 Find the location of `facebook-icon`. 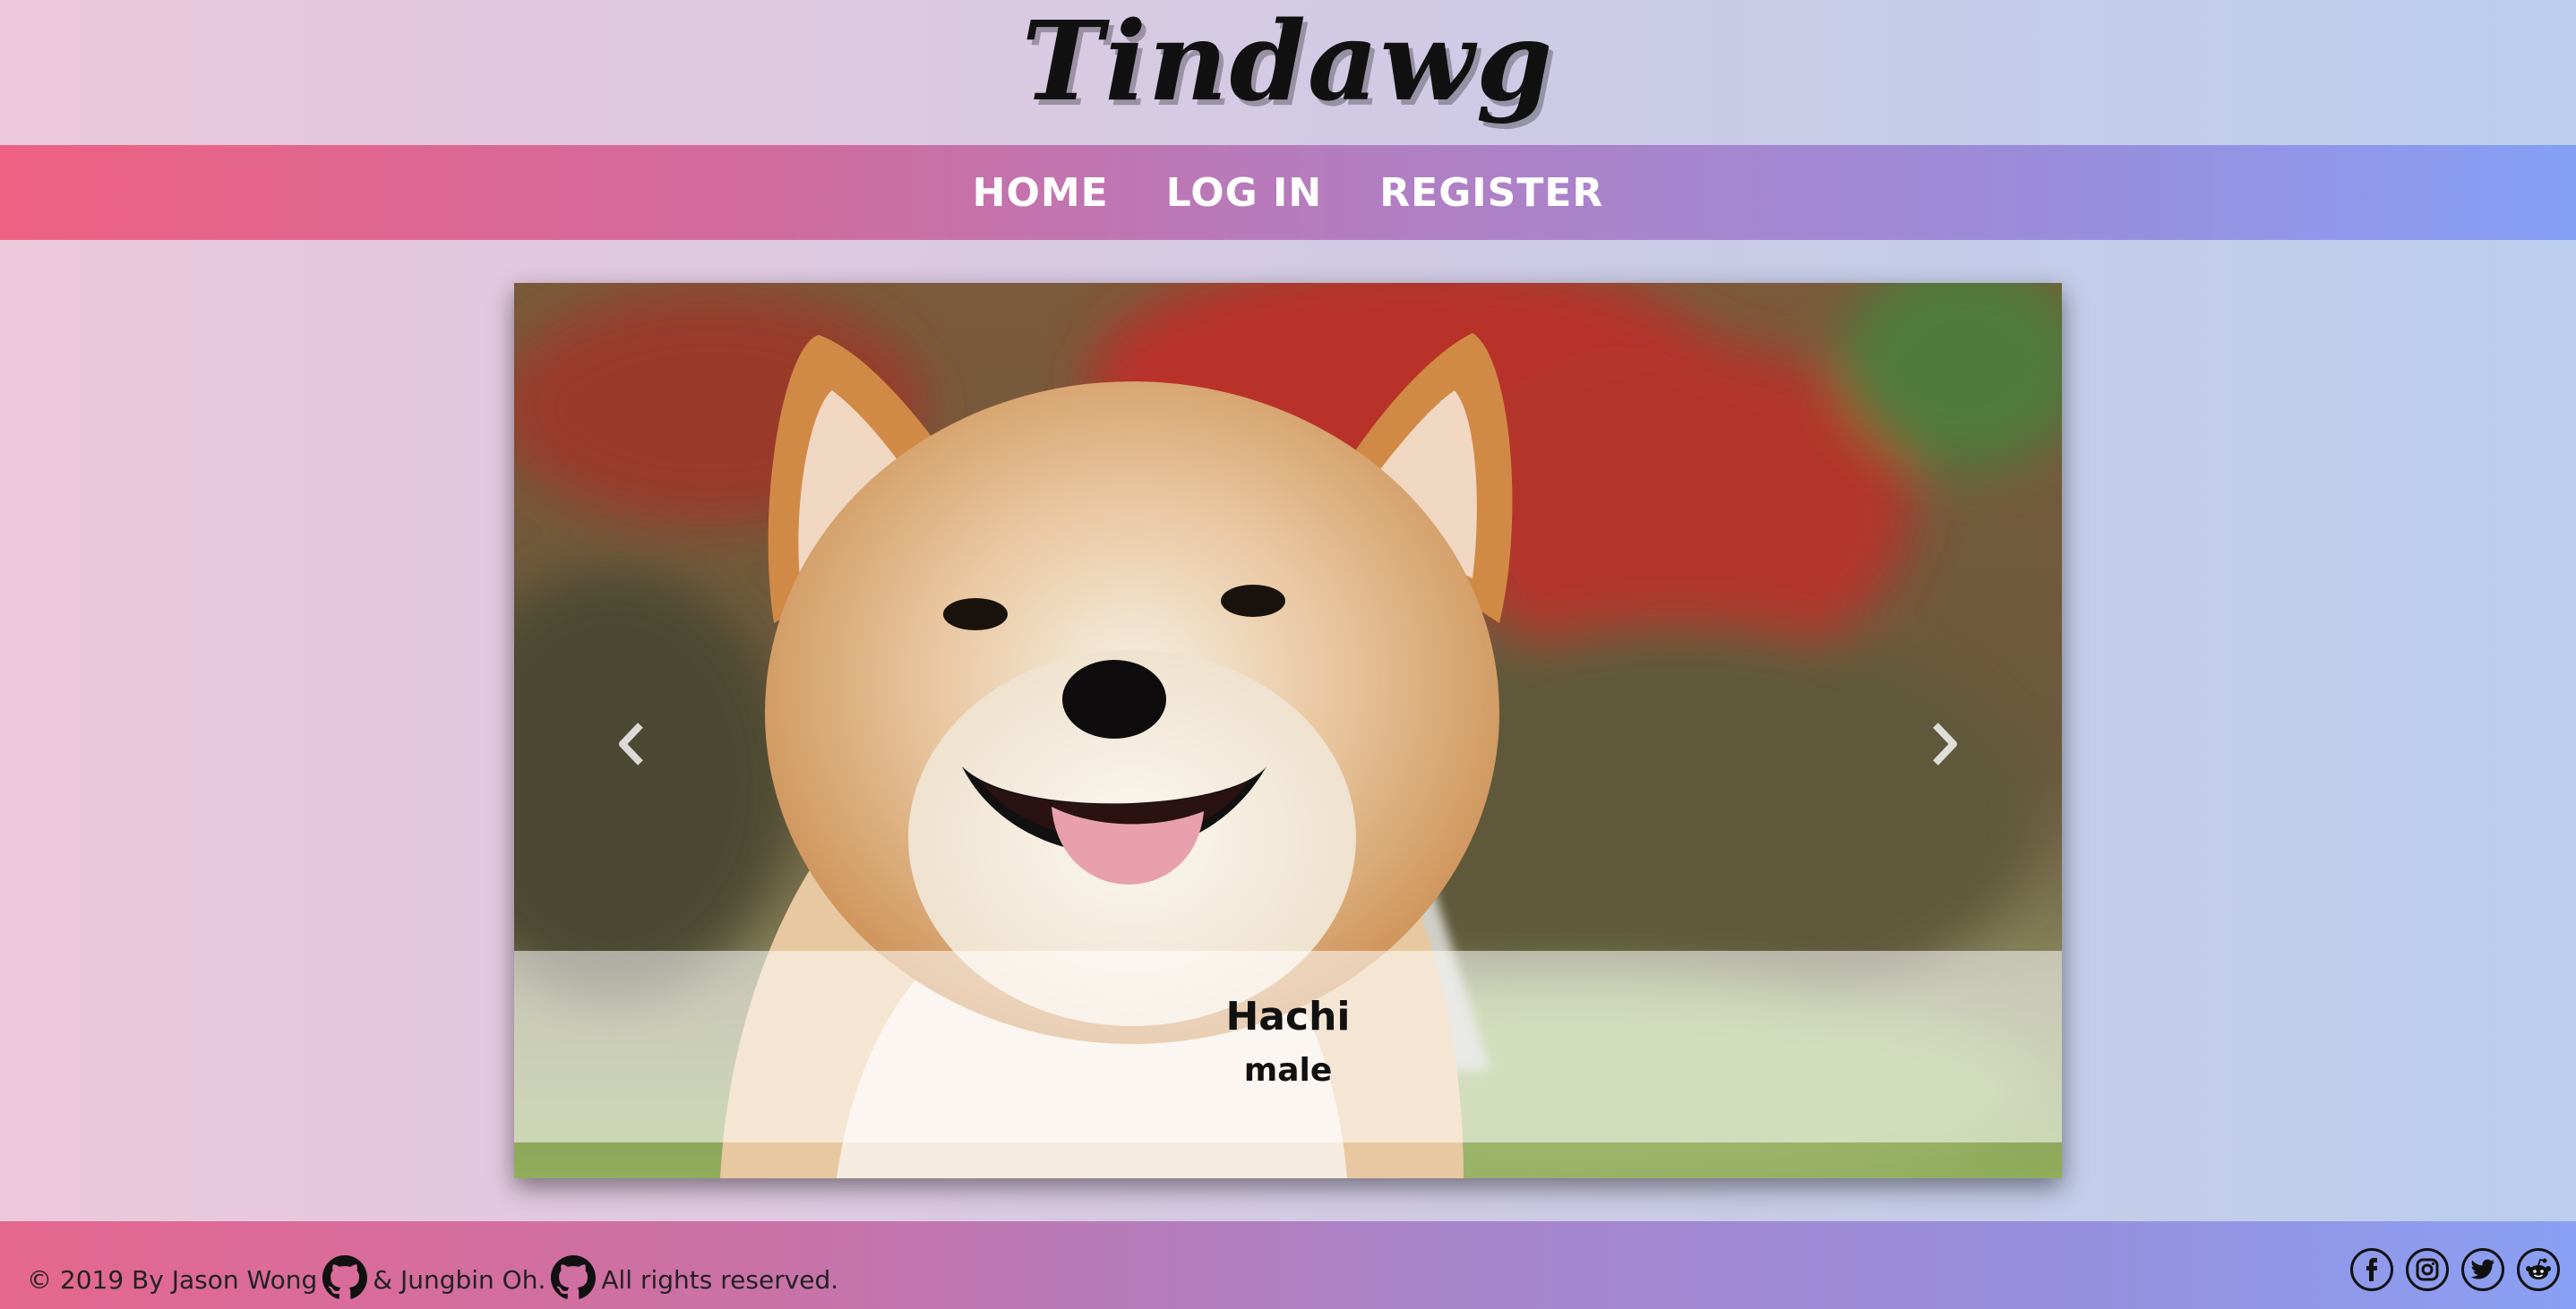

facebook-icon is located at coordinates (2371, 1269).